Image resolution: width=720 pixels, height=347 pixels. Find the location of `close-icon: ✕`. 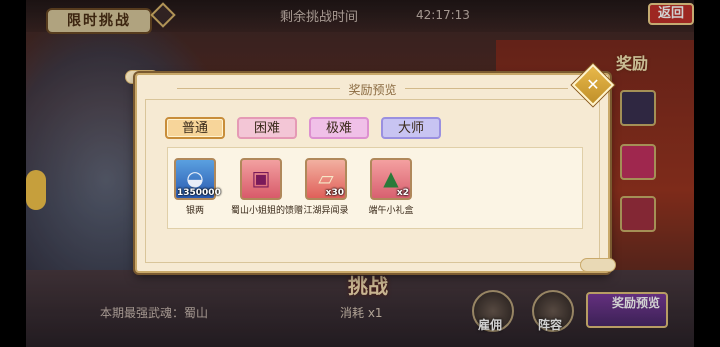

close-icon: ✕ is located at coordinates (593, 85).